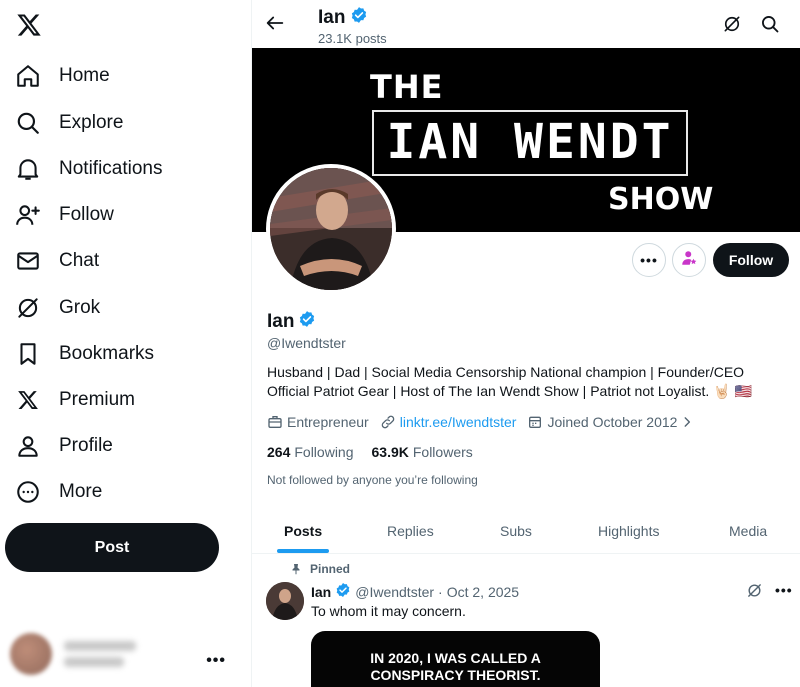 This screenshot has width=800, height=687. Describe the element at coordinates (111, 168) in the screenshot. I see `nav-notifications-label: Notifications` at that location.